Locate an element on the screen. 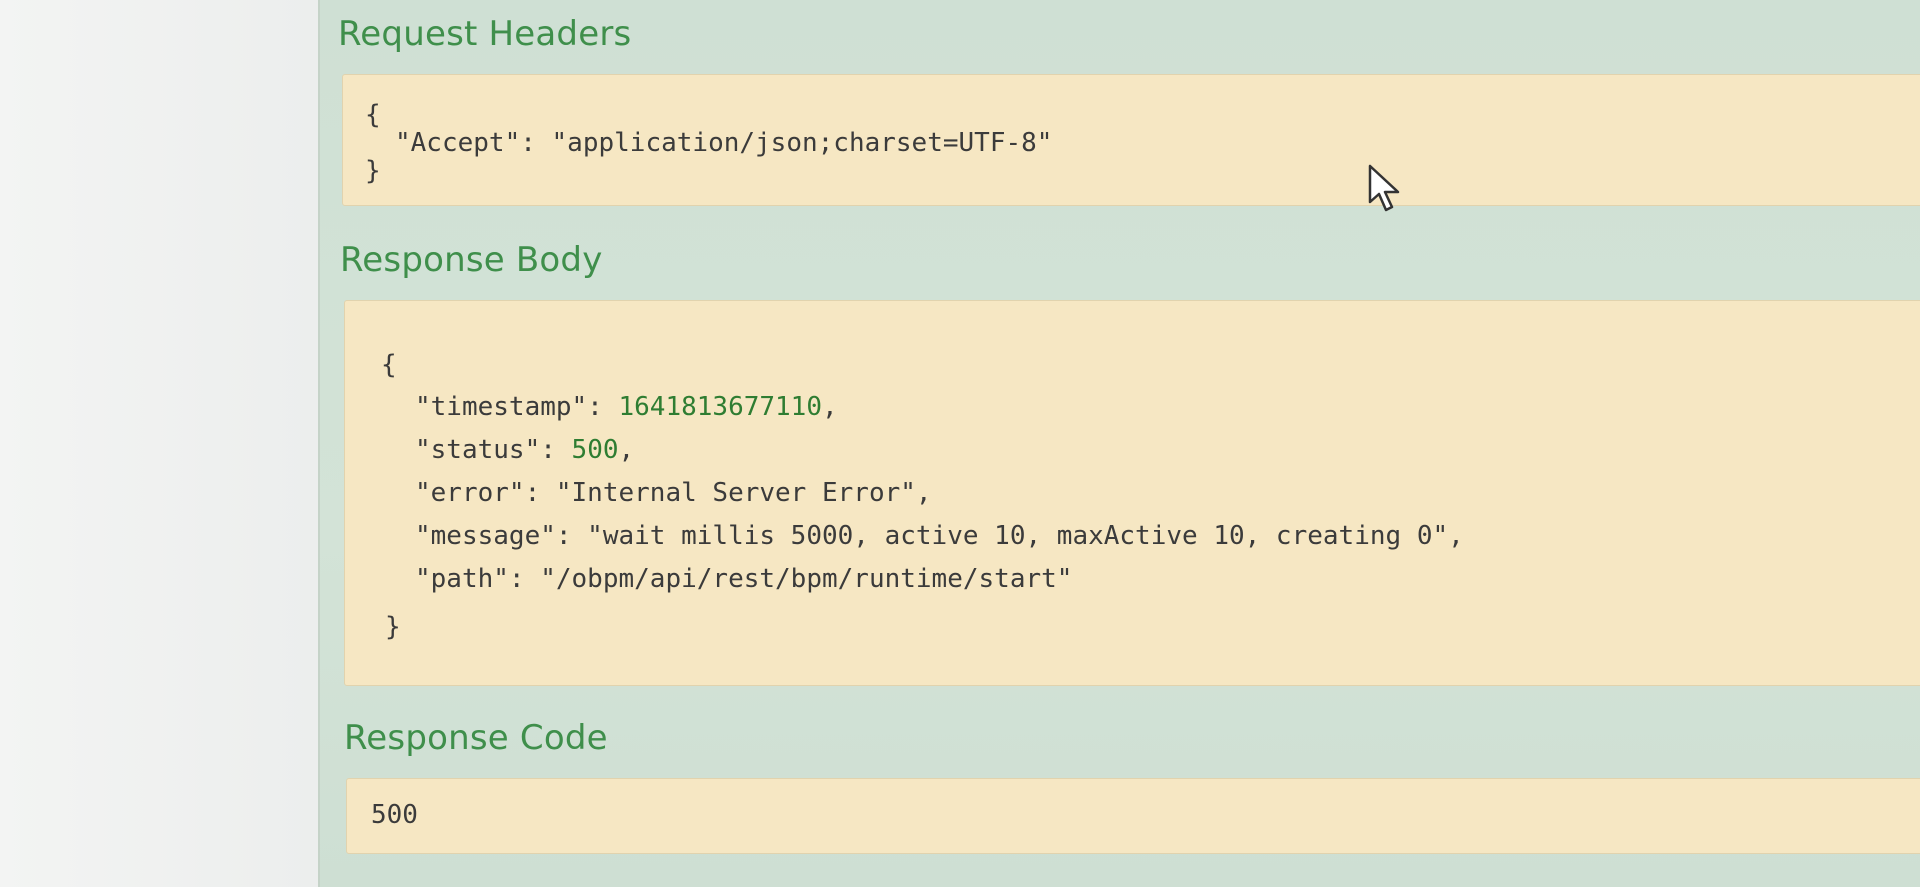  status-line: "status": 500, is located at coordinates (524, 450).